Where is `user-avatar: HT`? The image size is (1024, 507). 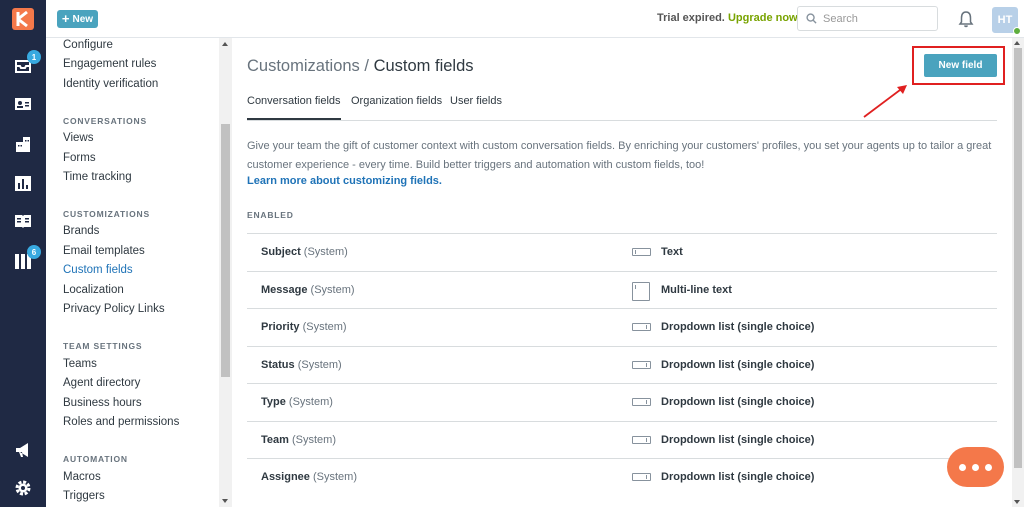 user-avatar: HT is located at coordinates (1006, 21).